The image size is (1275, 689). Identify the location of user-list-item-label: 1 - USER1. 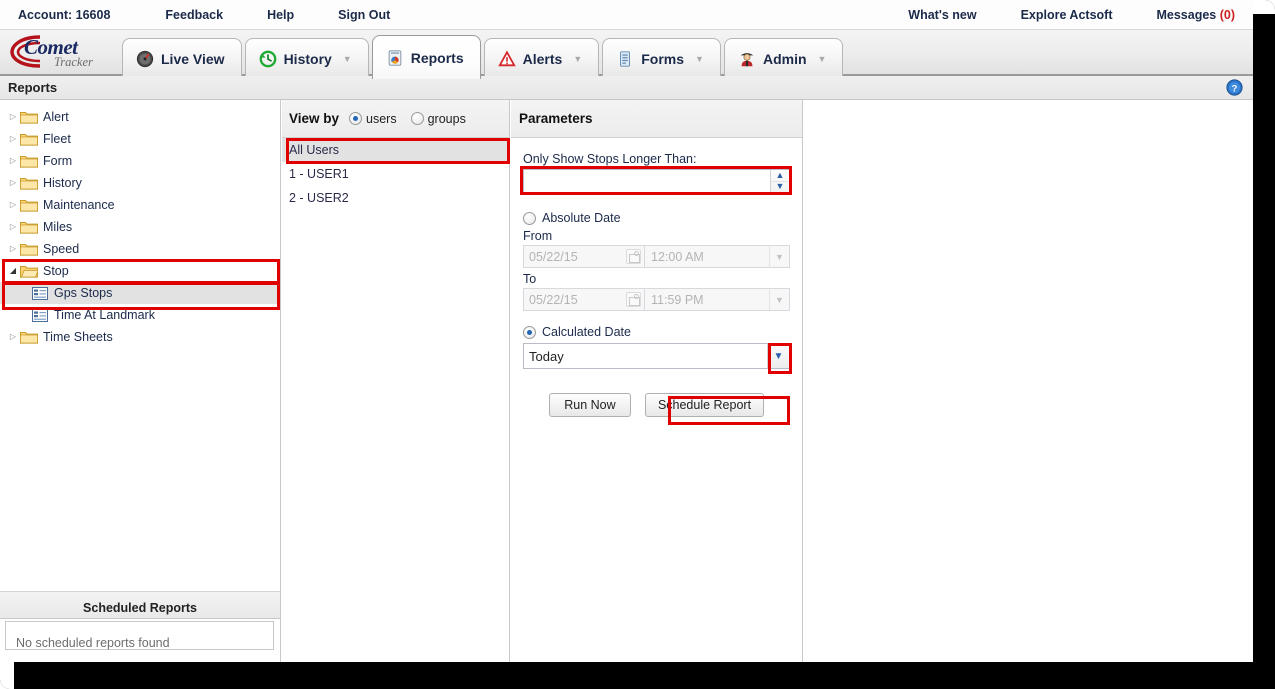
(319, 174).